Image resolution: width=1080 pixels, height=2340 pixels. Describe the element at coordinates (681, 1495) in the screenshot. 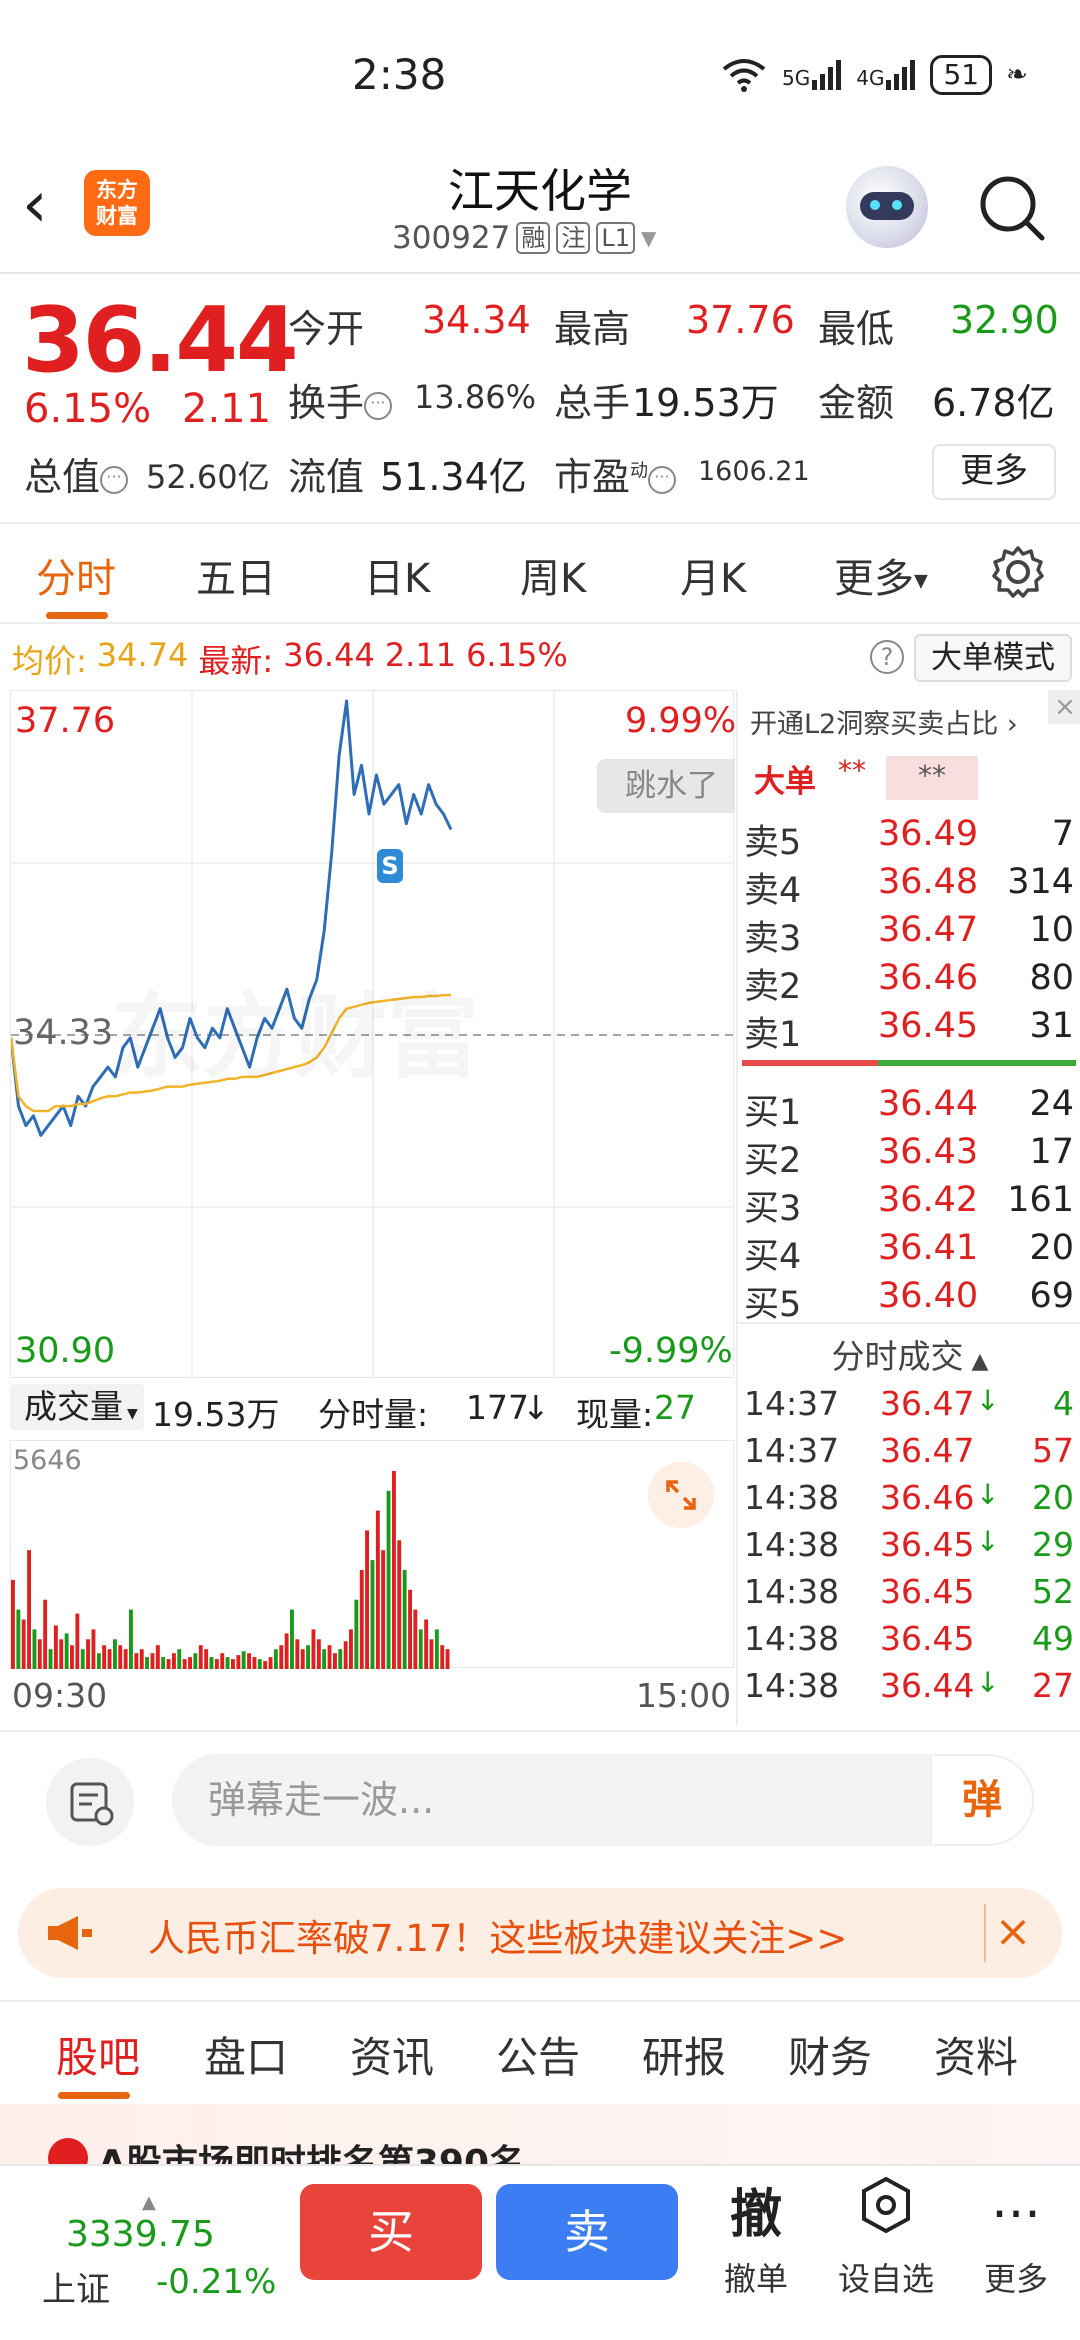

I see `expand-icon` at that location.